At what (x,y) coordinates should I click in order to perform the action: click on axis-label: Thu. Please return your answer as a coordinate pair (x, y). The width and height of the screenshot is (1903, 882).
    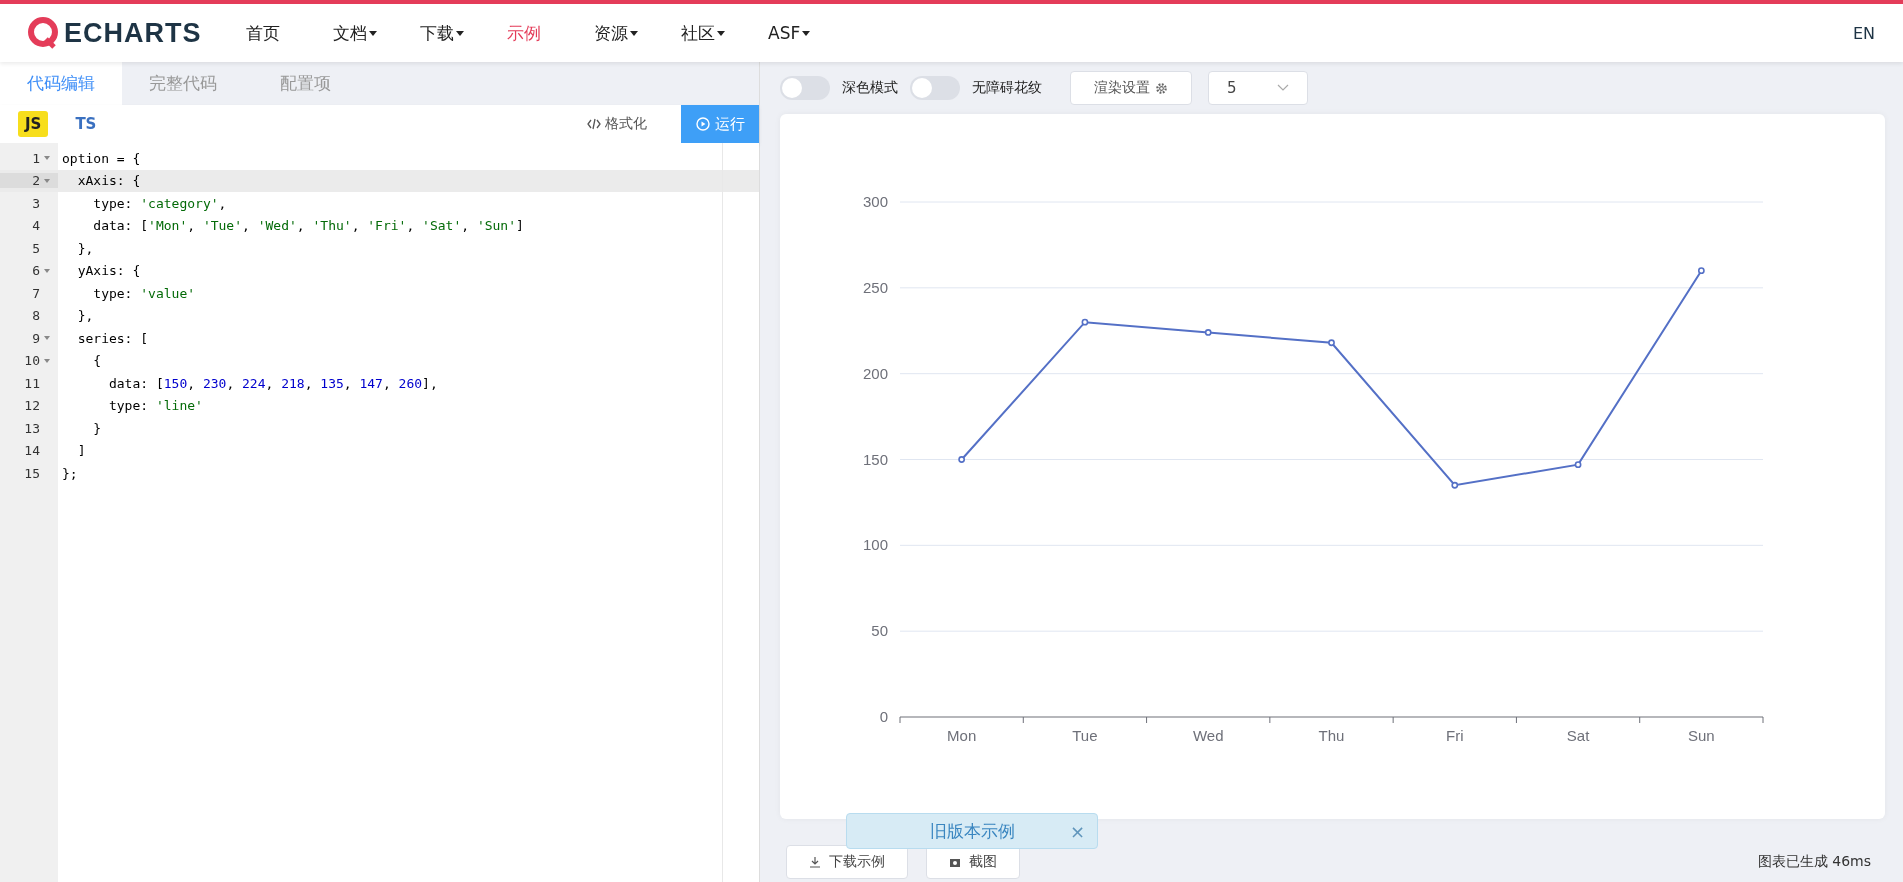
    Looking at the image, I should click on (1331, 735).